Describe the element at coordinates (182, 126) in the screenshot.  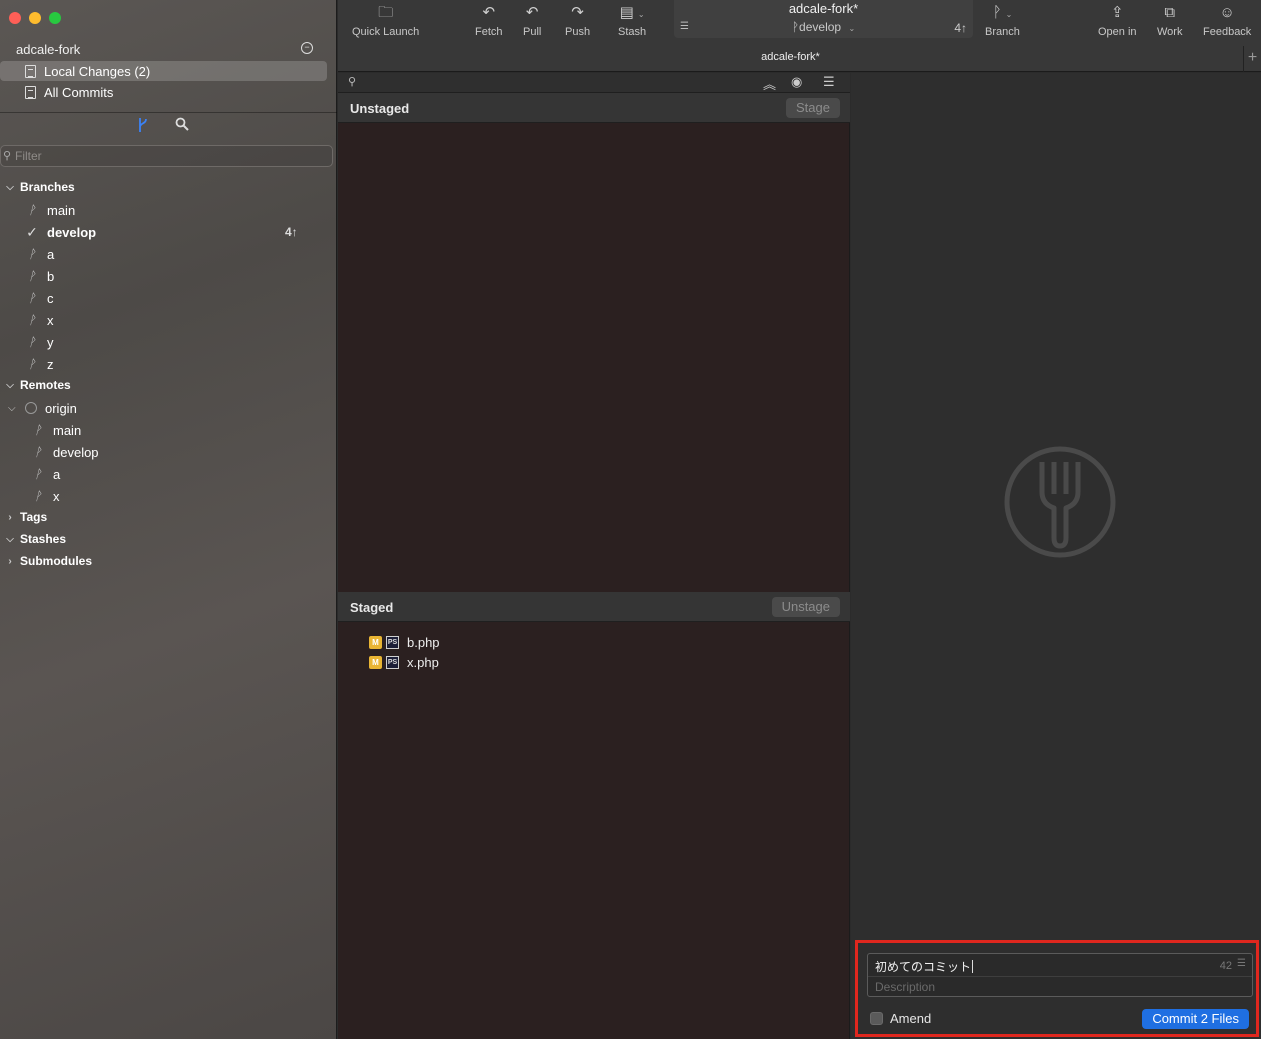
I see `search-tab-icon` at that location.